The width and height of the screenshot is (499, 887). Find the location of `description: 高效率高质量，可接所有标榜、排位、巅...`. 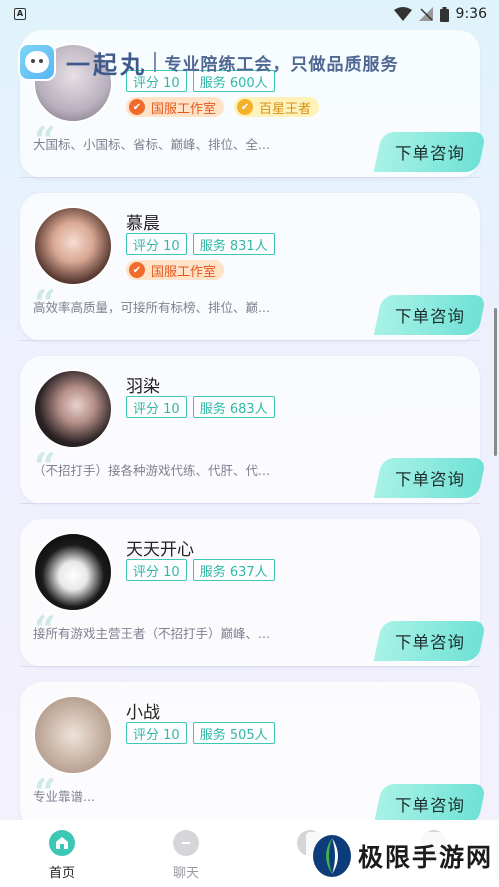

description: 高效率高质量，可接所有标榜、排位、巅... is located at coordinates (151, 307).